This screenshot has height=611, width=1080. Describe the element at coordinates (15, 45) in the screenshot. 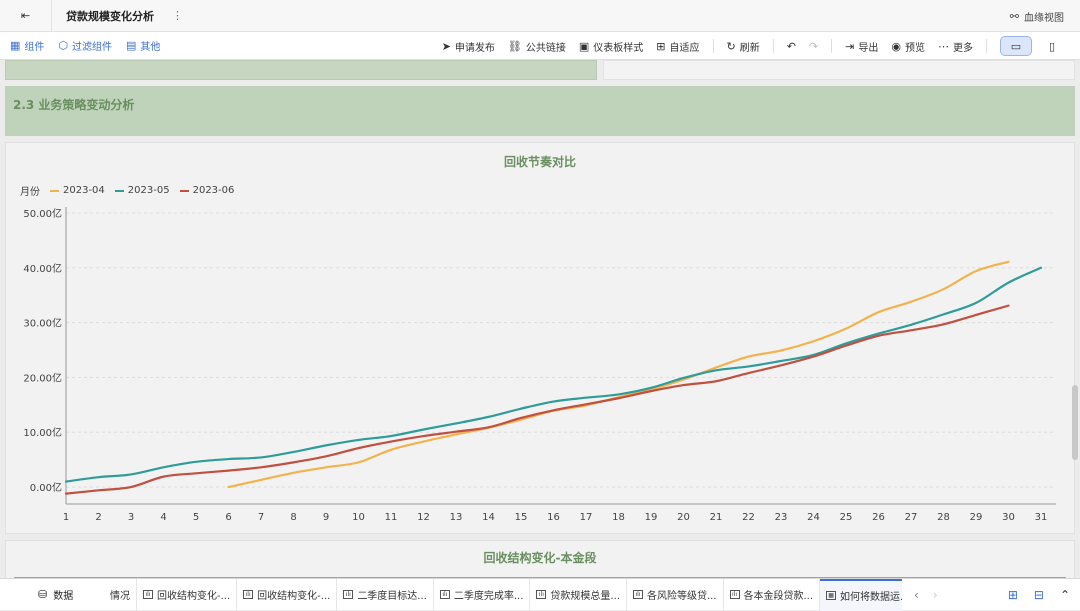

I see `component-icon: ▦` at that location.